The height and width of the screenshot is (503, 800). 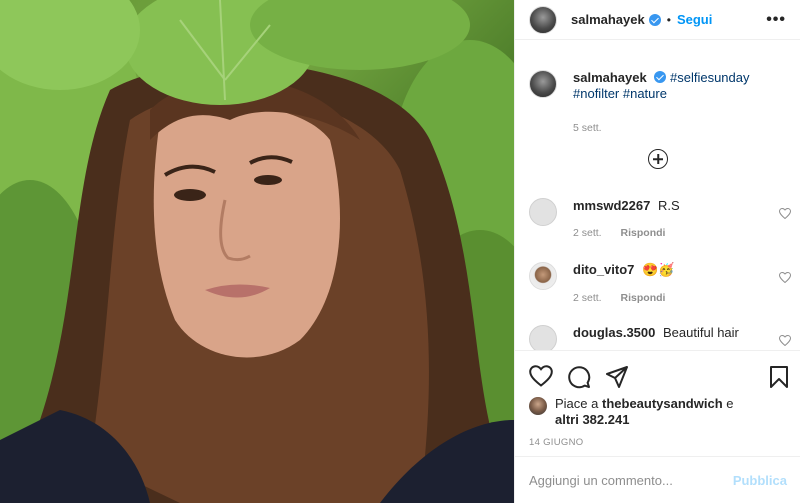 I want to click on share-paper-plane-icon, so click(x=617, y=377).